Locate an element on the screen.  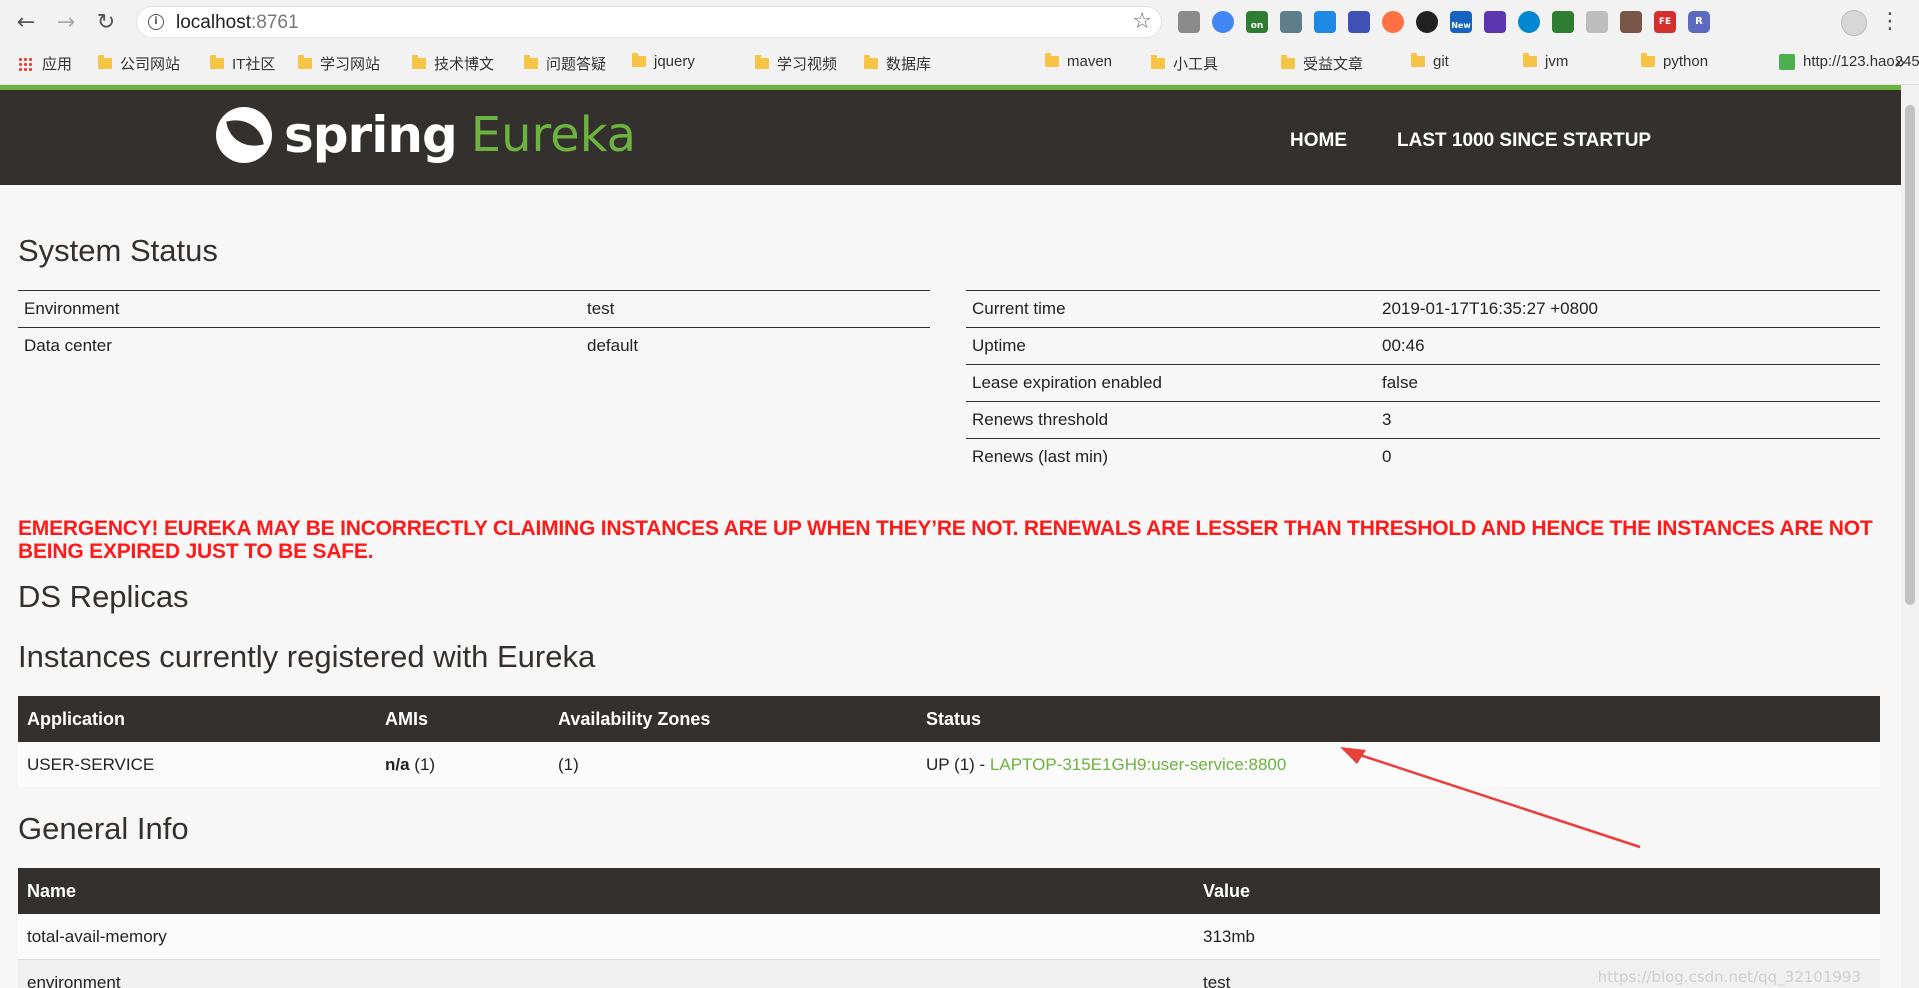
ds-replicas-heading: DS Replicas is located at coordinates (103, 596).